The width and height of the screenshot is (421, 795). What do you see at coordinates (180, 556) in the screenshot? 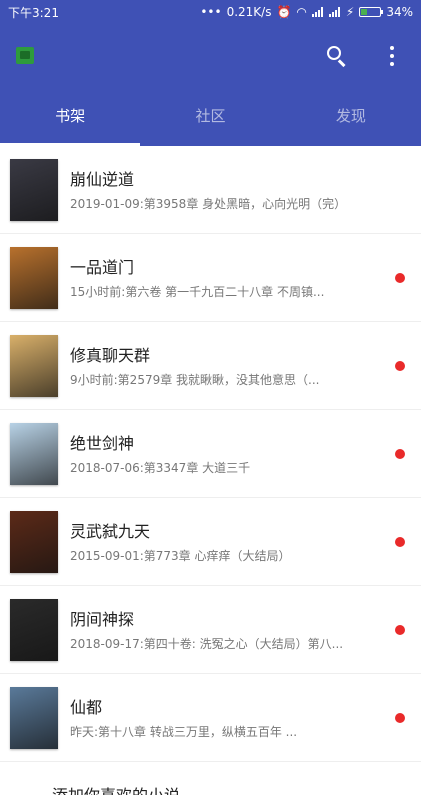
I see `book-latest-chapter: 2015-09-01:第773章 心痒痒（大结局）` at bounding box center [180, 556].